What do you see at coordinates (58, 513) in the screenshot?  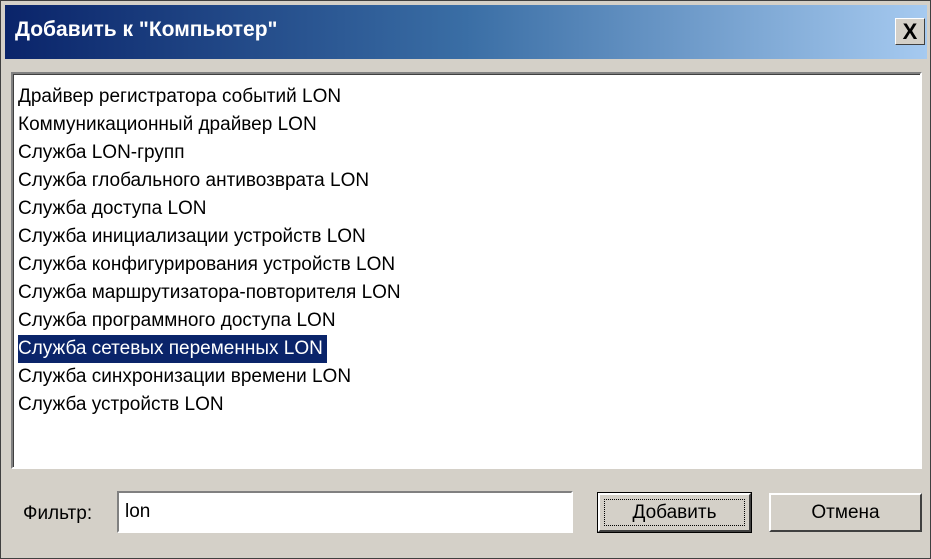 I see `filter-label: Фильтр:` at bounding box center [58, 513].